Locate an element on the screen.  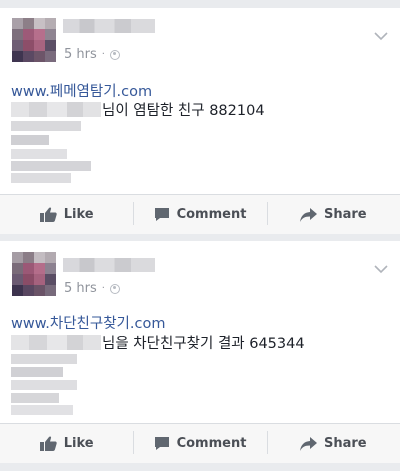
post-link: www.페메염탐기.com is located at coordinates (81, 90).